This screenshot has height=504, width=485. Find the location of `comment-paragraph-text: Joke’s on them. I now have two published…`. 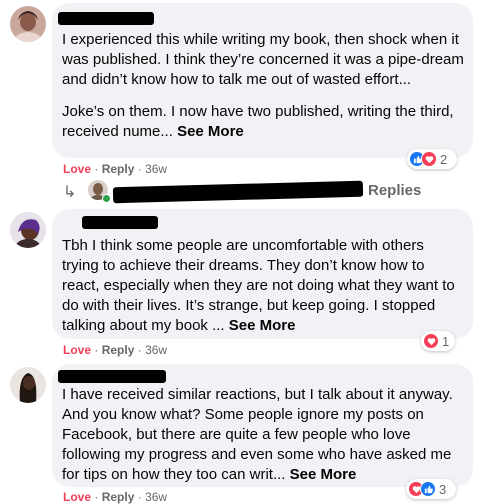

comment-paragraph-text: Joke’s on them. I now have two published… is located at coordinates (258, 121).